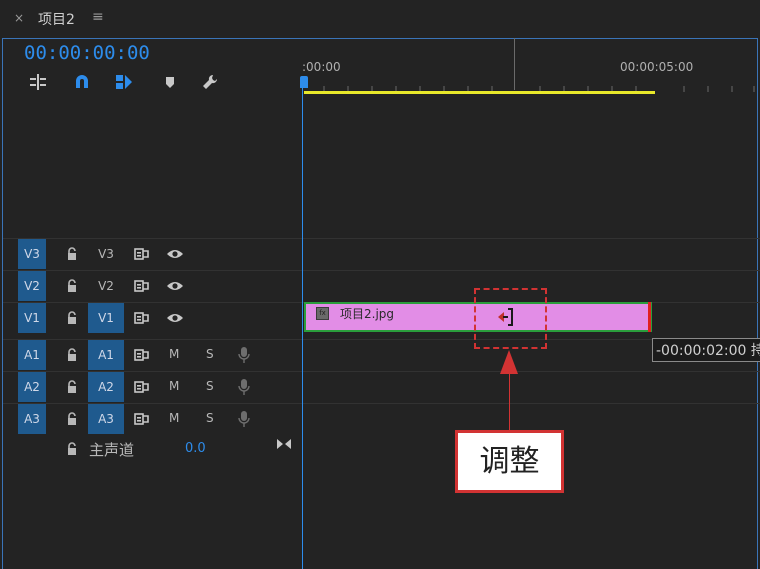 This screenshot has width=760, height=569. What do you see at coordinates (284, 444) in the screenshot?
I see `go-to-end-icon` at bounding box center [284, 444].